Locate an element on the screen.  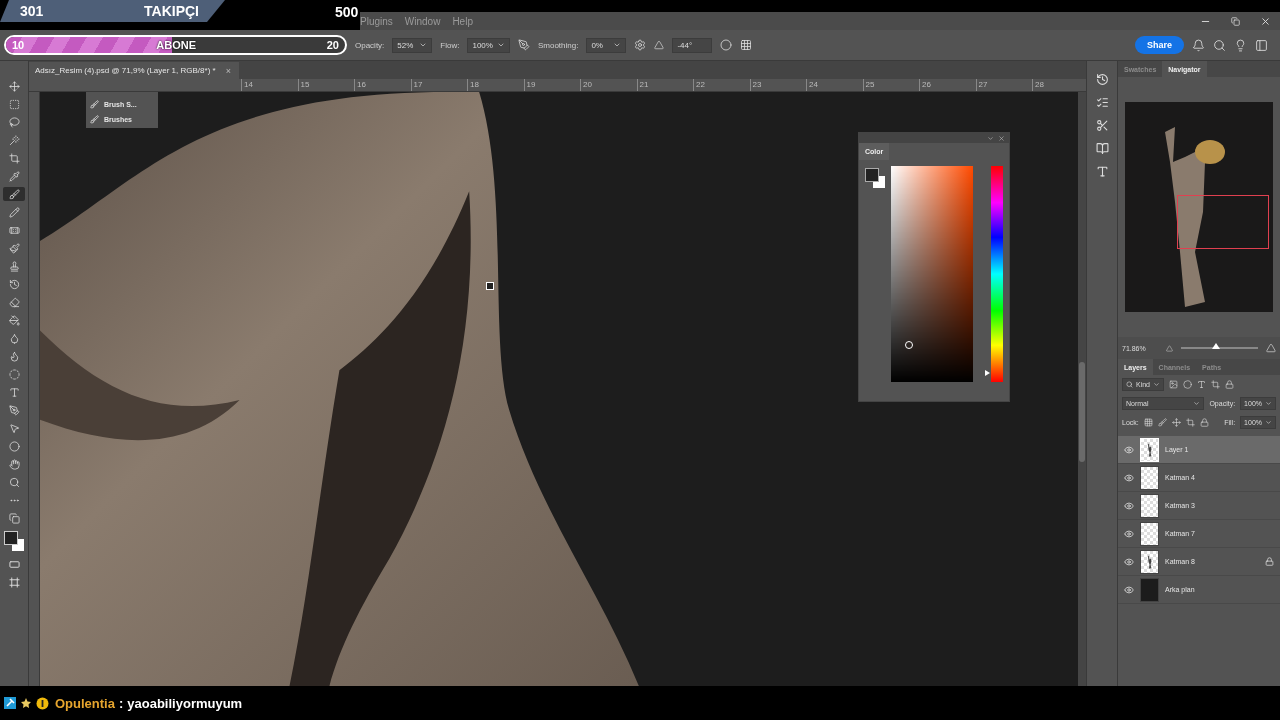
collapse-icon is located at coordinates (990, 138).